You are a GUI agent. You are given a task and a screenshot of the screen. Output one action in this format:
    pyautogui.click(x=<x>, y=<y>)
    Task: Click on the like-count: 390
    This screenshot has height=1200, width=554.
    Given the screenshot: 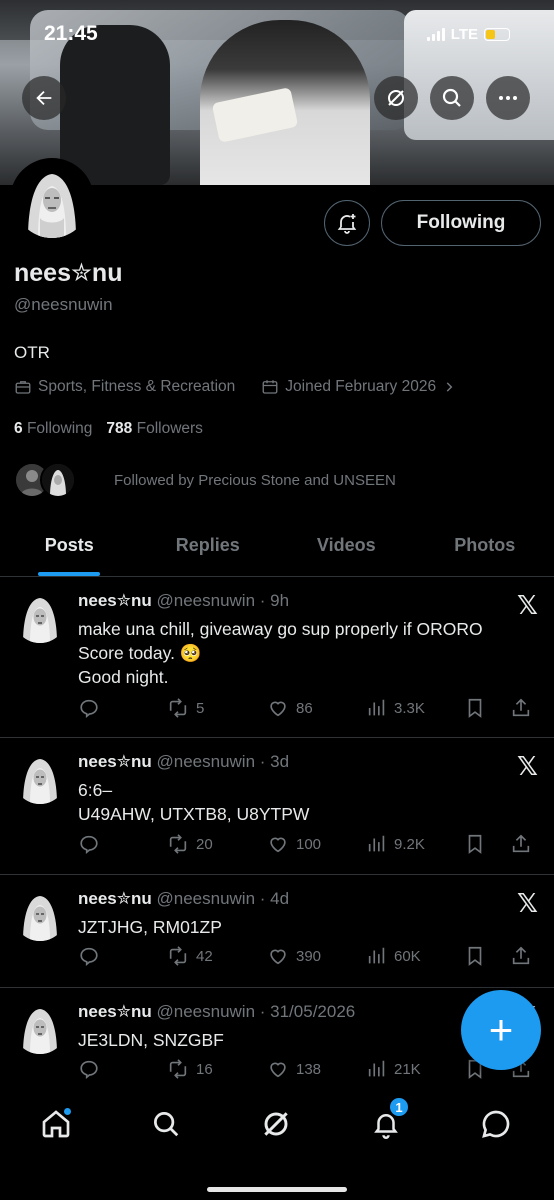 What is the action you would take?
    pyautogui.click(x=309, y=956)
    